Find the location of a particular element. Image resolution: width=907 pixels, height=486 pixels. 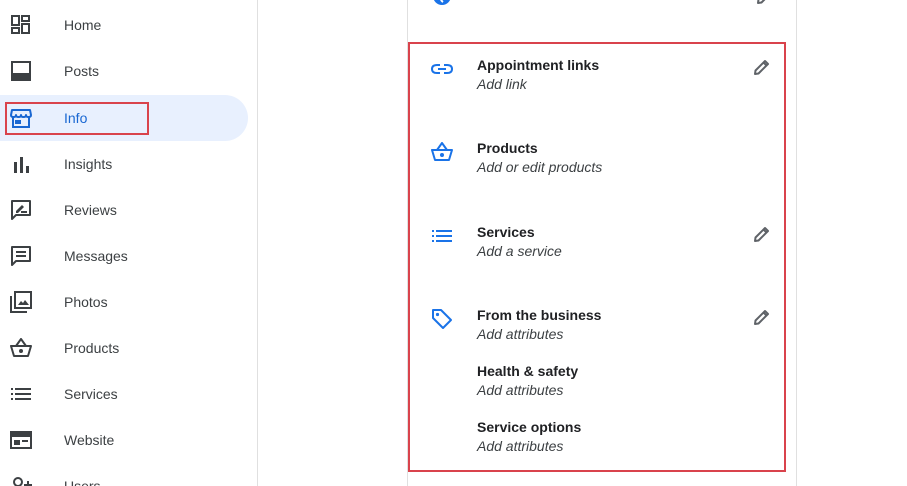

bar-chart-icon is located at coordinates (21, 164).